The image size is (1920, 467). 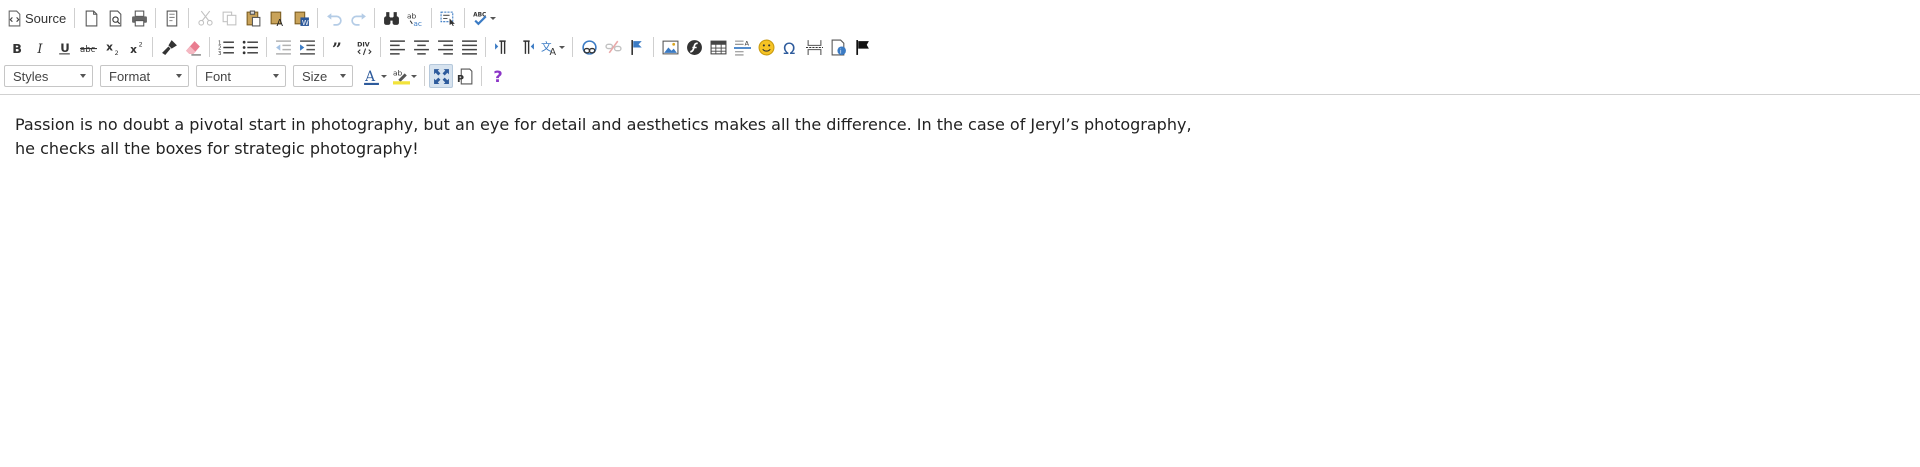 What do you see at coordinates (637, 47) in the screenshot?
I see `anchor-button` at bounding box center [637, 47].